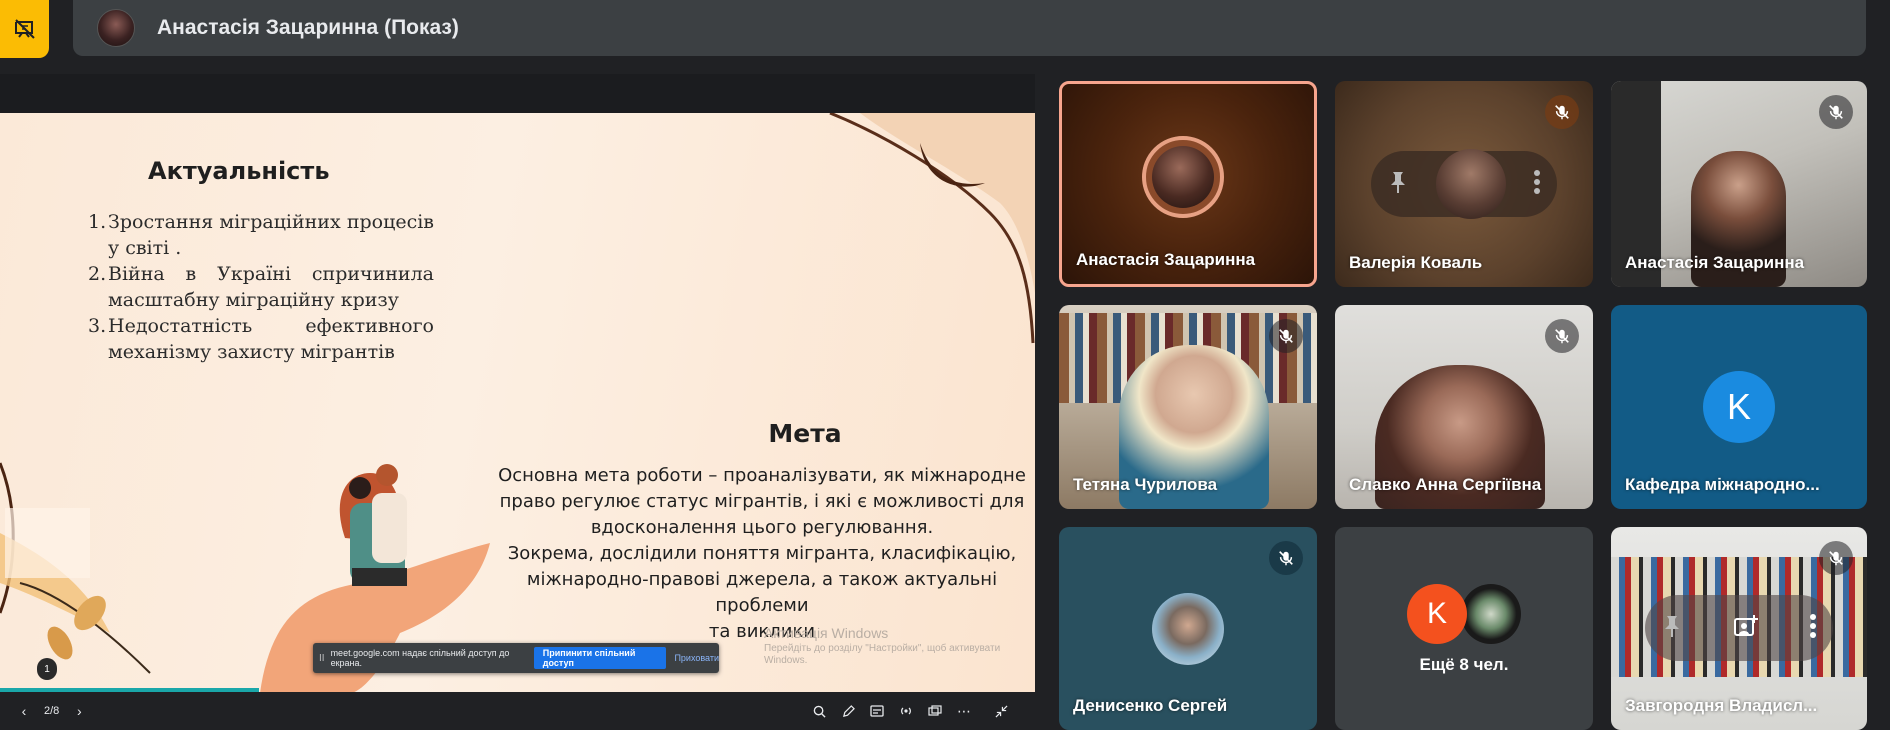  Describe the element at coordinates (964, 711) in the screenshot. I see `more-options-icon: ⋯` at that location.